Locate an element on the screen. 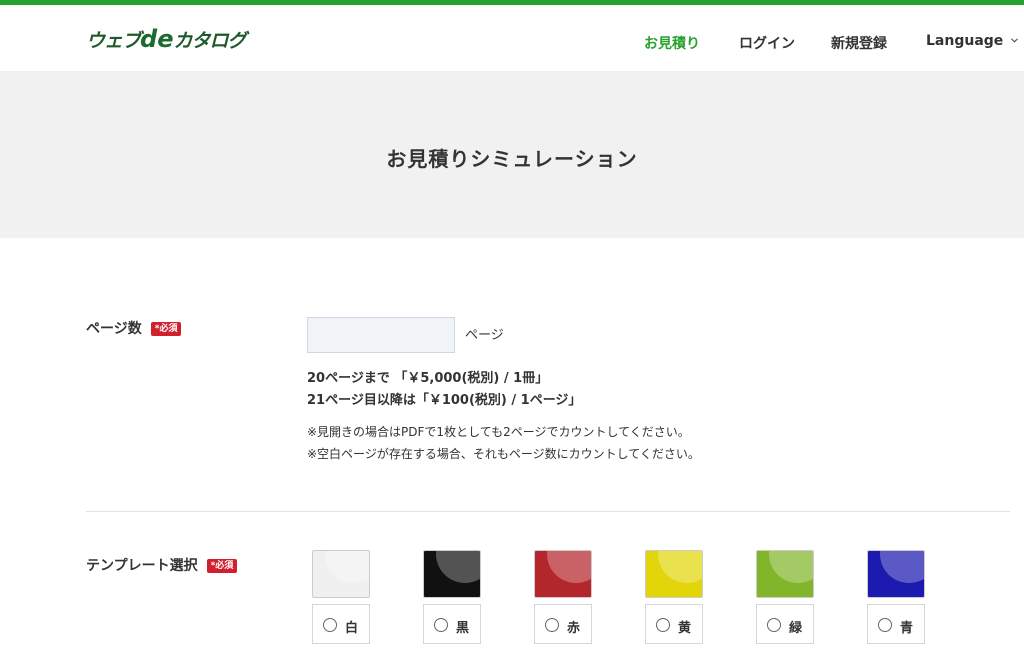 Image resolution: width=1024 pixels, height=661 pixels. page-unit-label: ページ is located at coordinates (484, 335).